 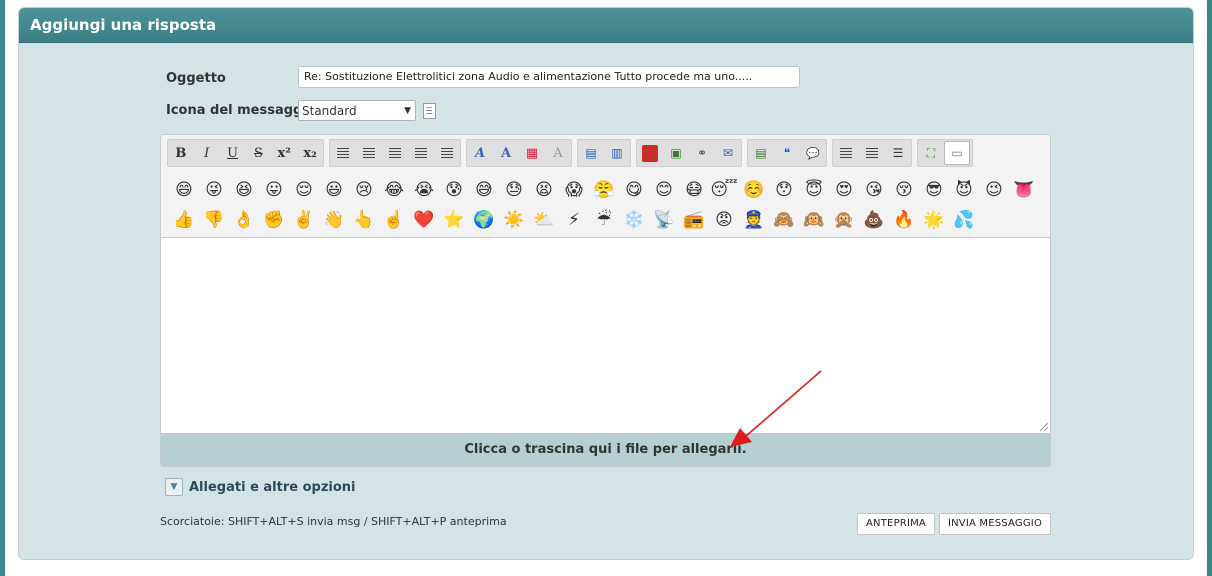 I want to click on emoji-icon: 😈, so click(x=964, y=190).